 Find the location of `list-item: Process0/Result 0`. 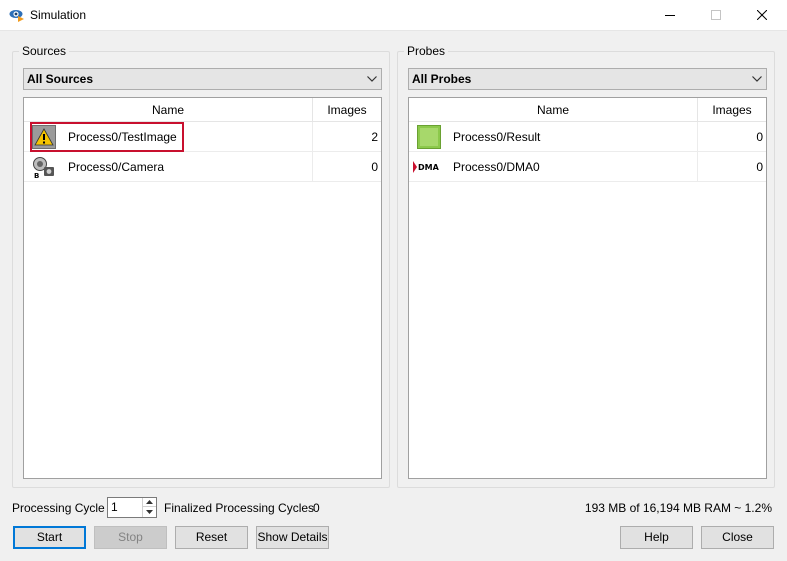

list-item: Process0/Result 0 is located at coordinates (587, 137).